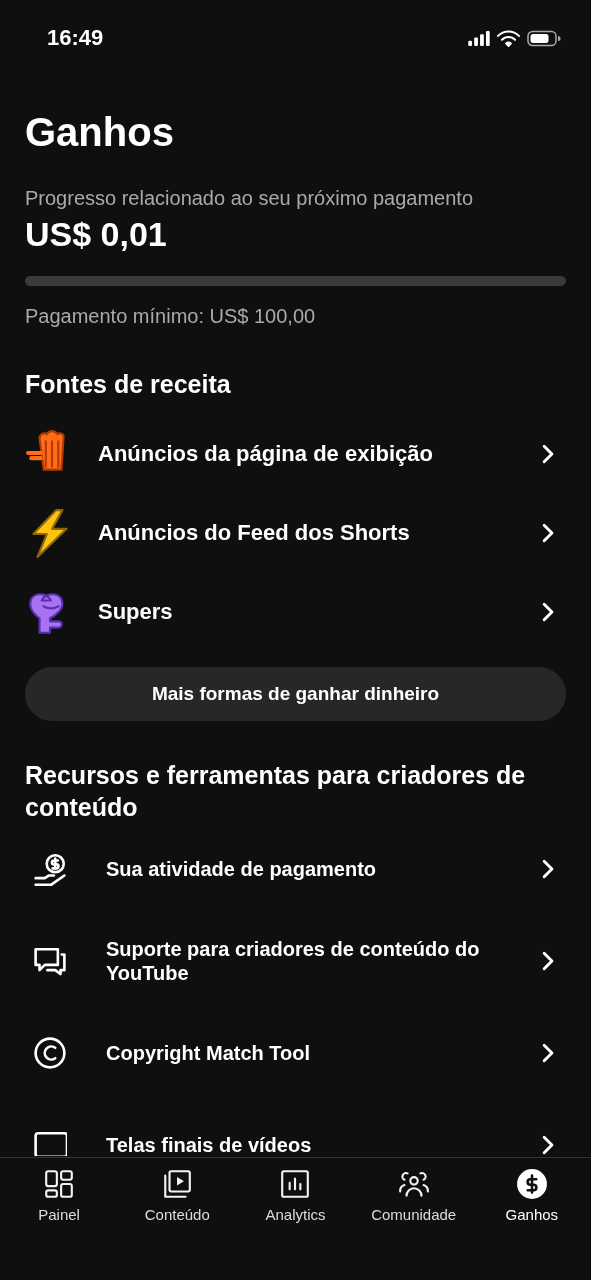  I want to click on section-heading: Recursos e ferramentas para criadores de conteúdo, so click(276, 791).